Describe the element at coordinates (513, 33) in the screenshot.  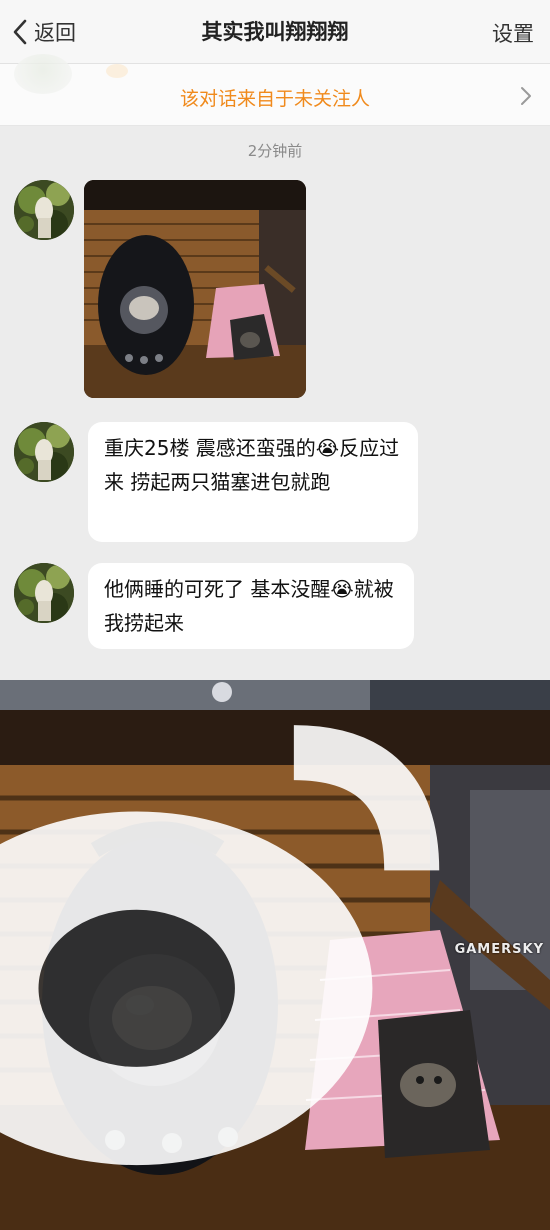
I see `settings-button: 设置` at that location.